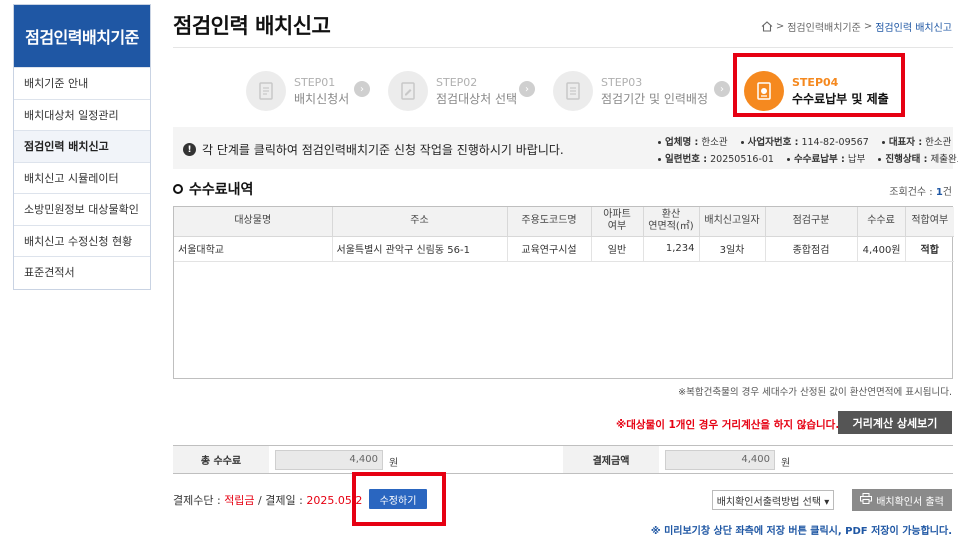 The height and width of the screenshot is (537, 958). I want to click on bullet-ring-icon, so click(178, 189).